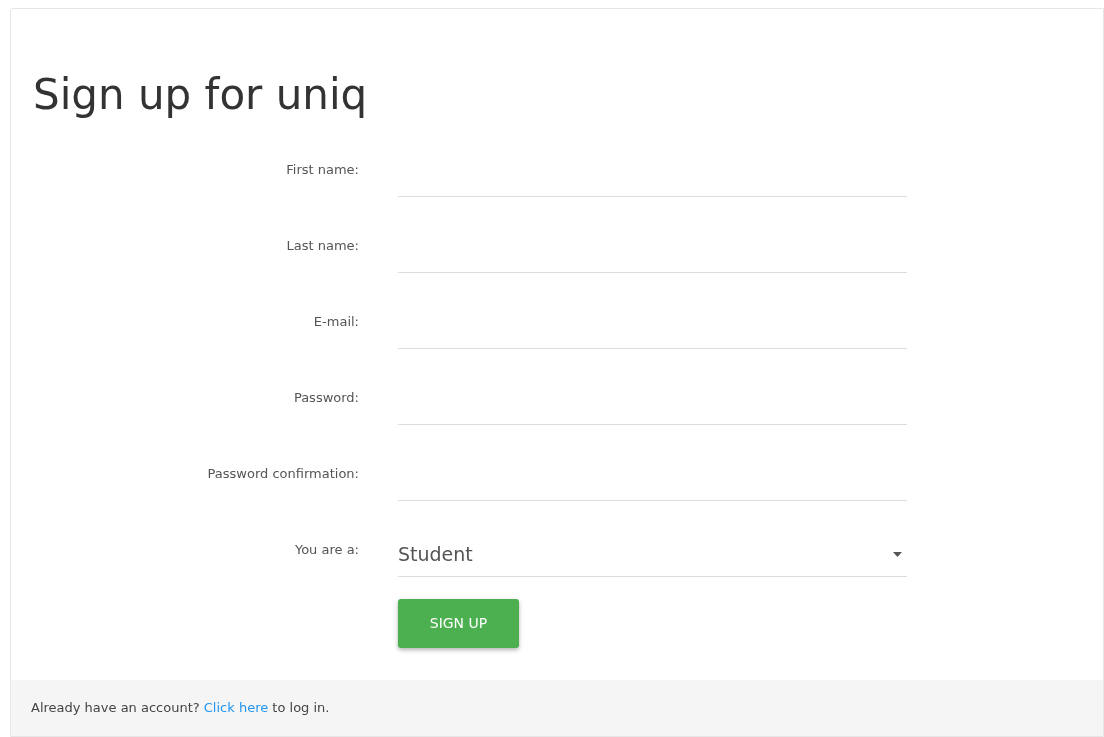  I want to click on login-link: Click here, so click(236, 708).